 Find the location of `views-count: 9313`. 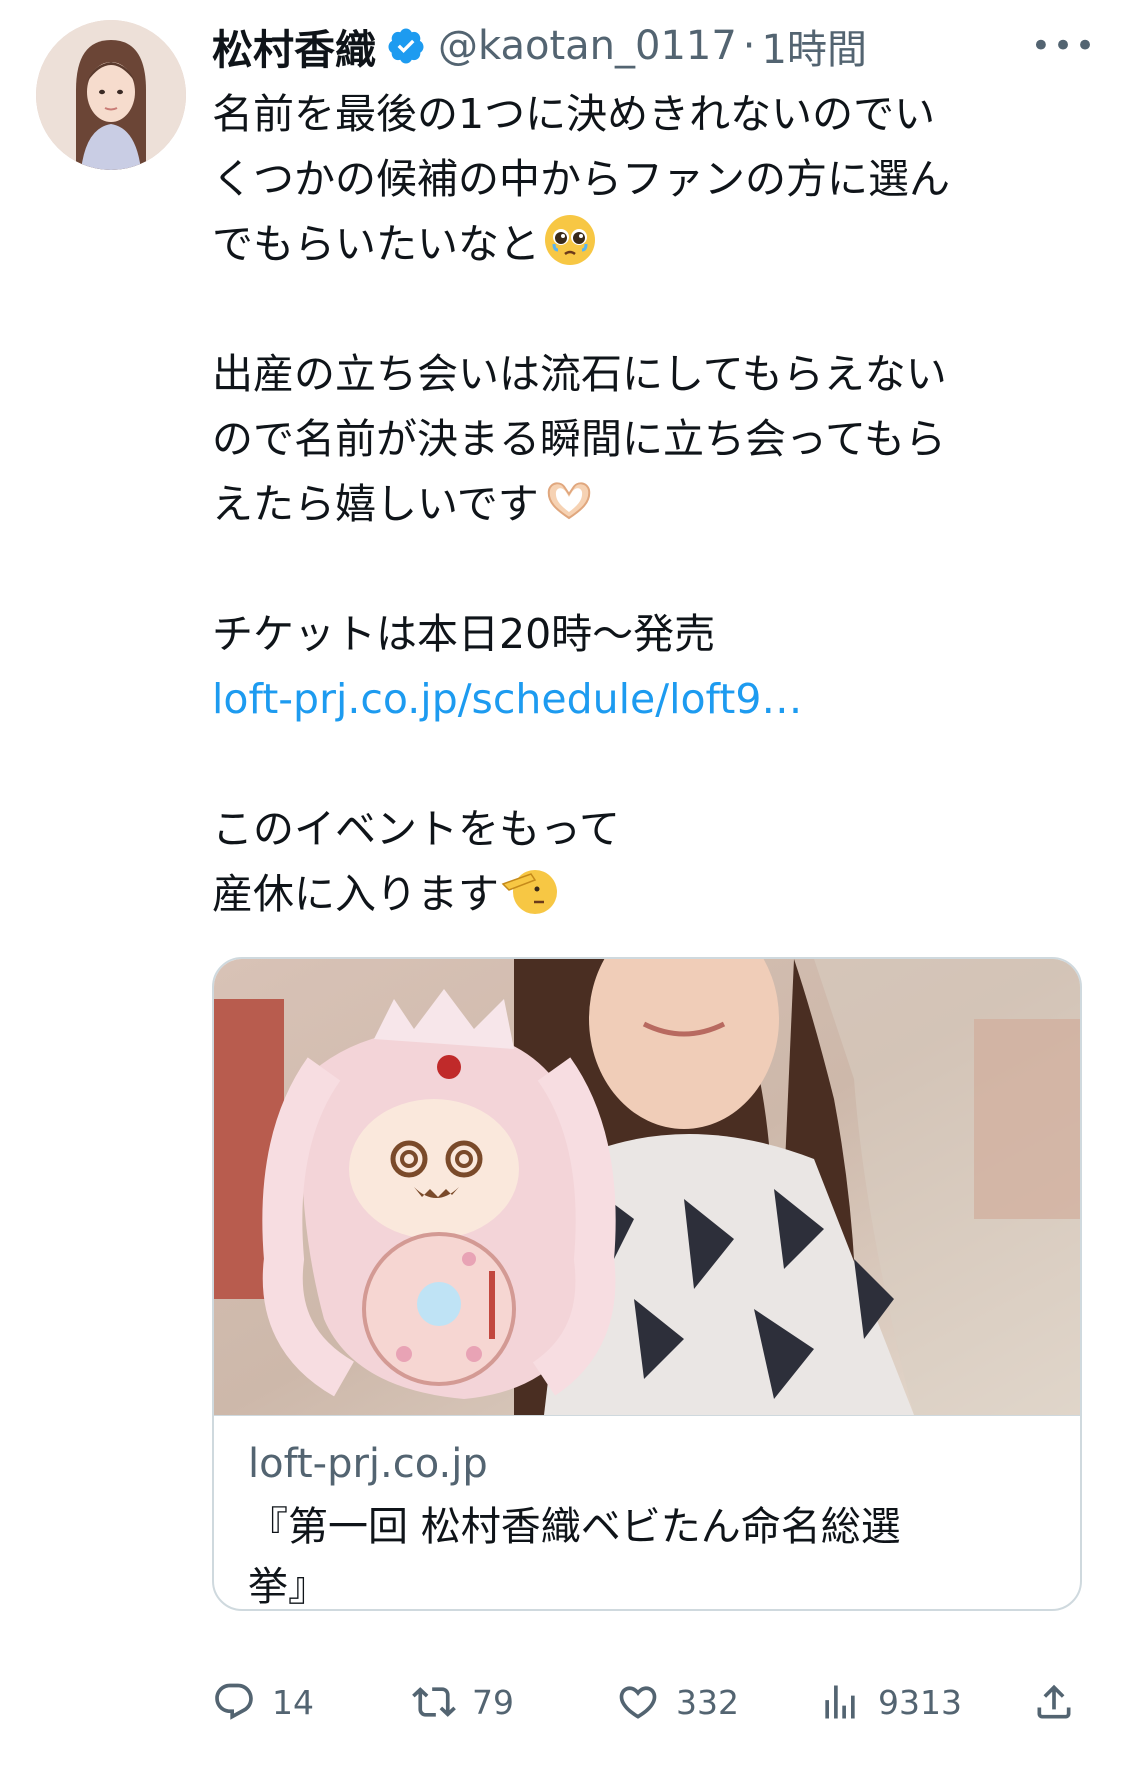

views-count: 9313 is located at coordinates (920, 1702).